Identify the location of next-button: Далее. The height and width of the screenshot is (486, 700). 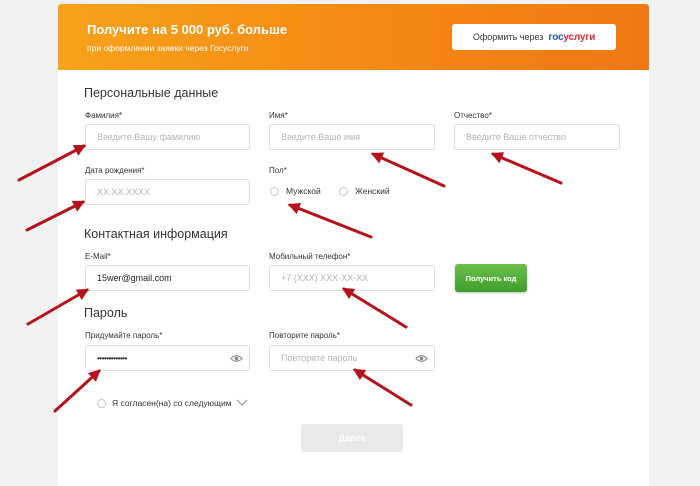
(352, 438).